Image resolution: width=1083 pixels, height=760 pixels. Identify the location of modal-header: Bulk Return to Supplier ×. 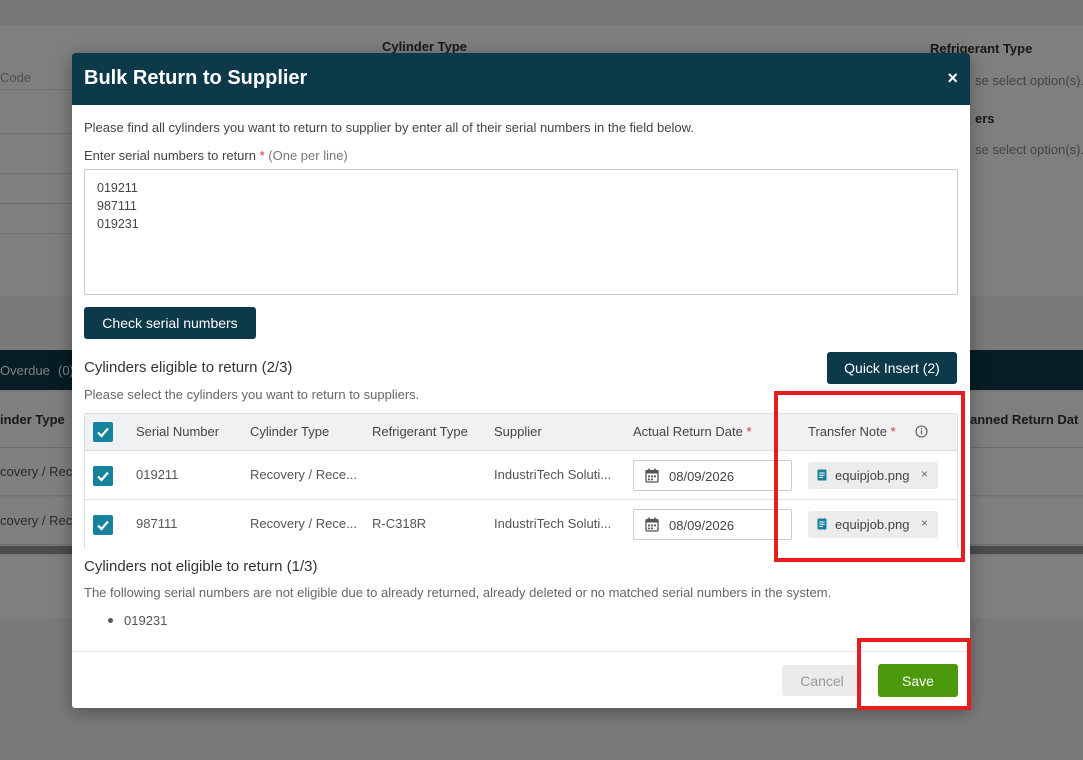
(521, 79).